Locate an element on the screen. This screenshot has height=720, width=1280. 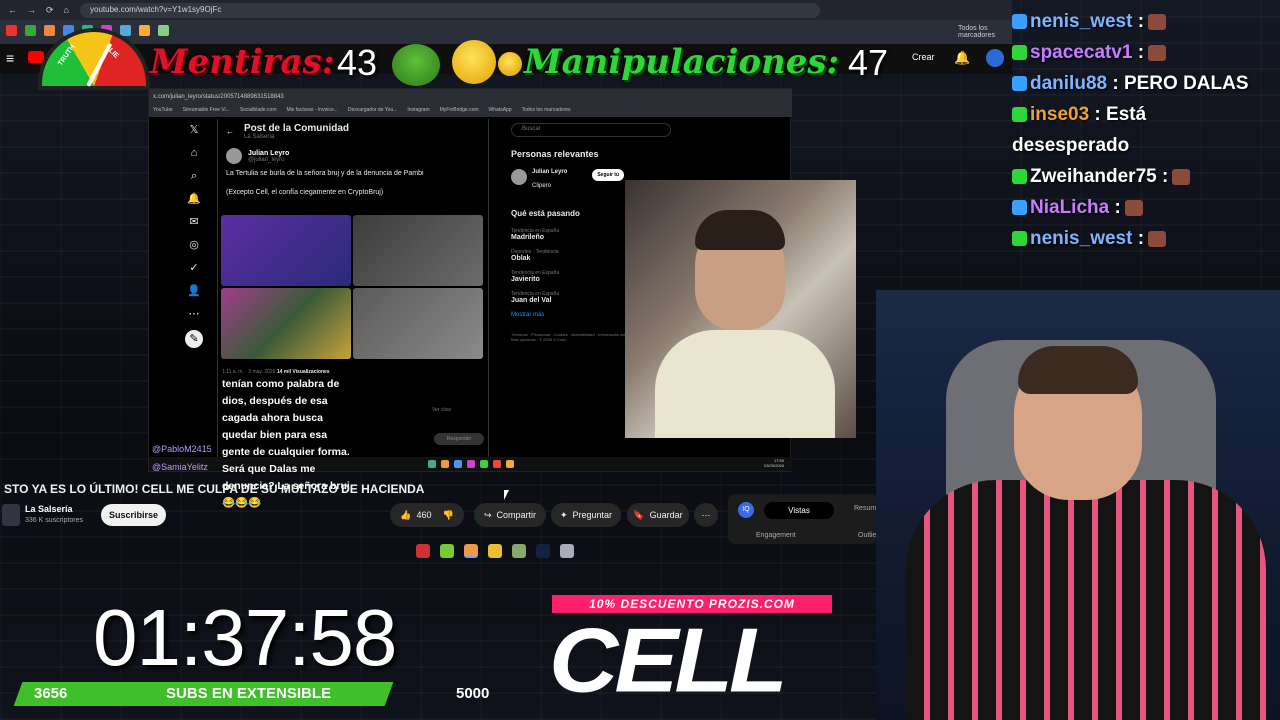
folder-icon is located at coordinates (495, 551).